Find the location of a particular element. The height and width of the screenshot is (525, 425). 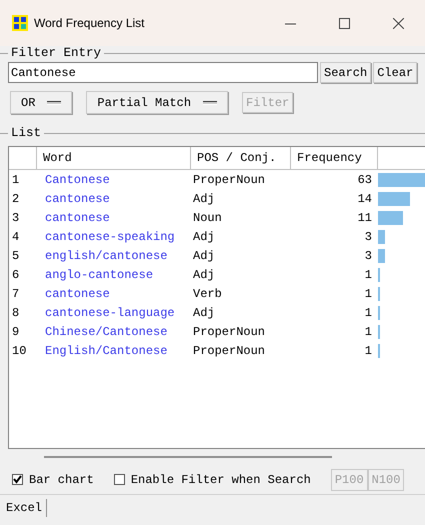

match-dropdown: Partial Match is located at coordinates (157, 102).